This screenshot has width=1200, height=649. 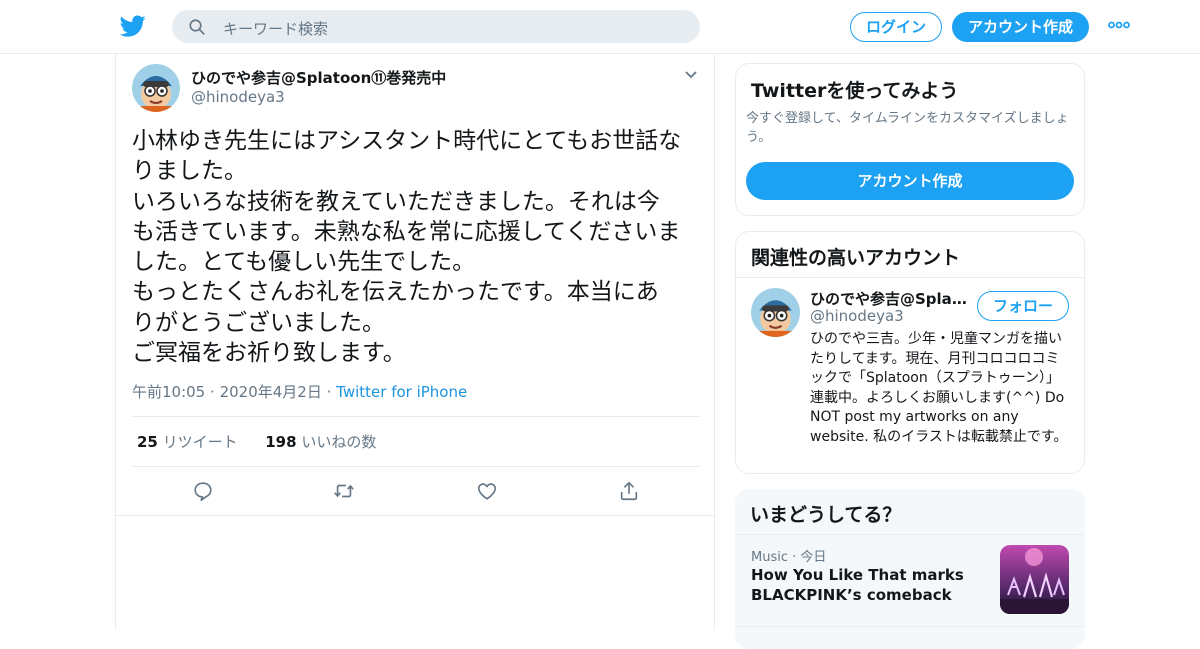 What do you see at coordinates (200, 442) in the screenshot?
I see `retweet-label: リツイート` at bounding box center [200, 442].